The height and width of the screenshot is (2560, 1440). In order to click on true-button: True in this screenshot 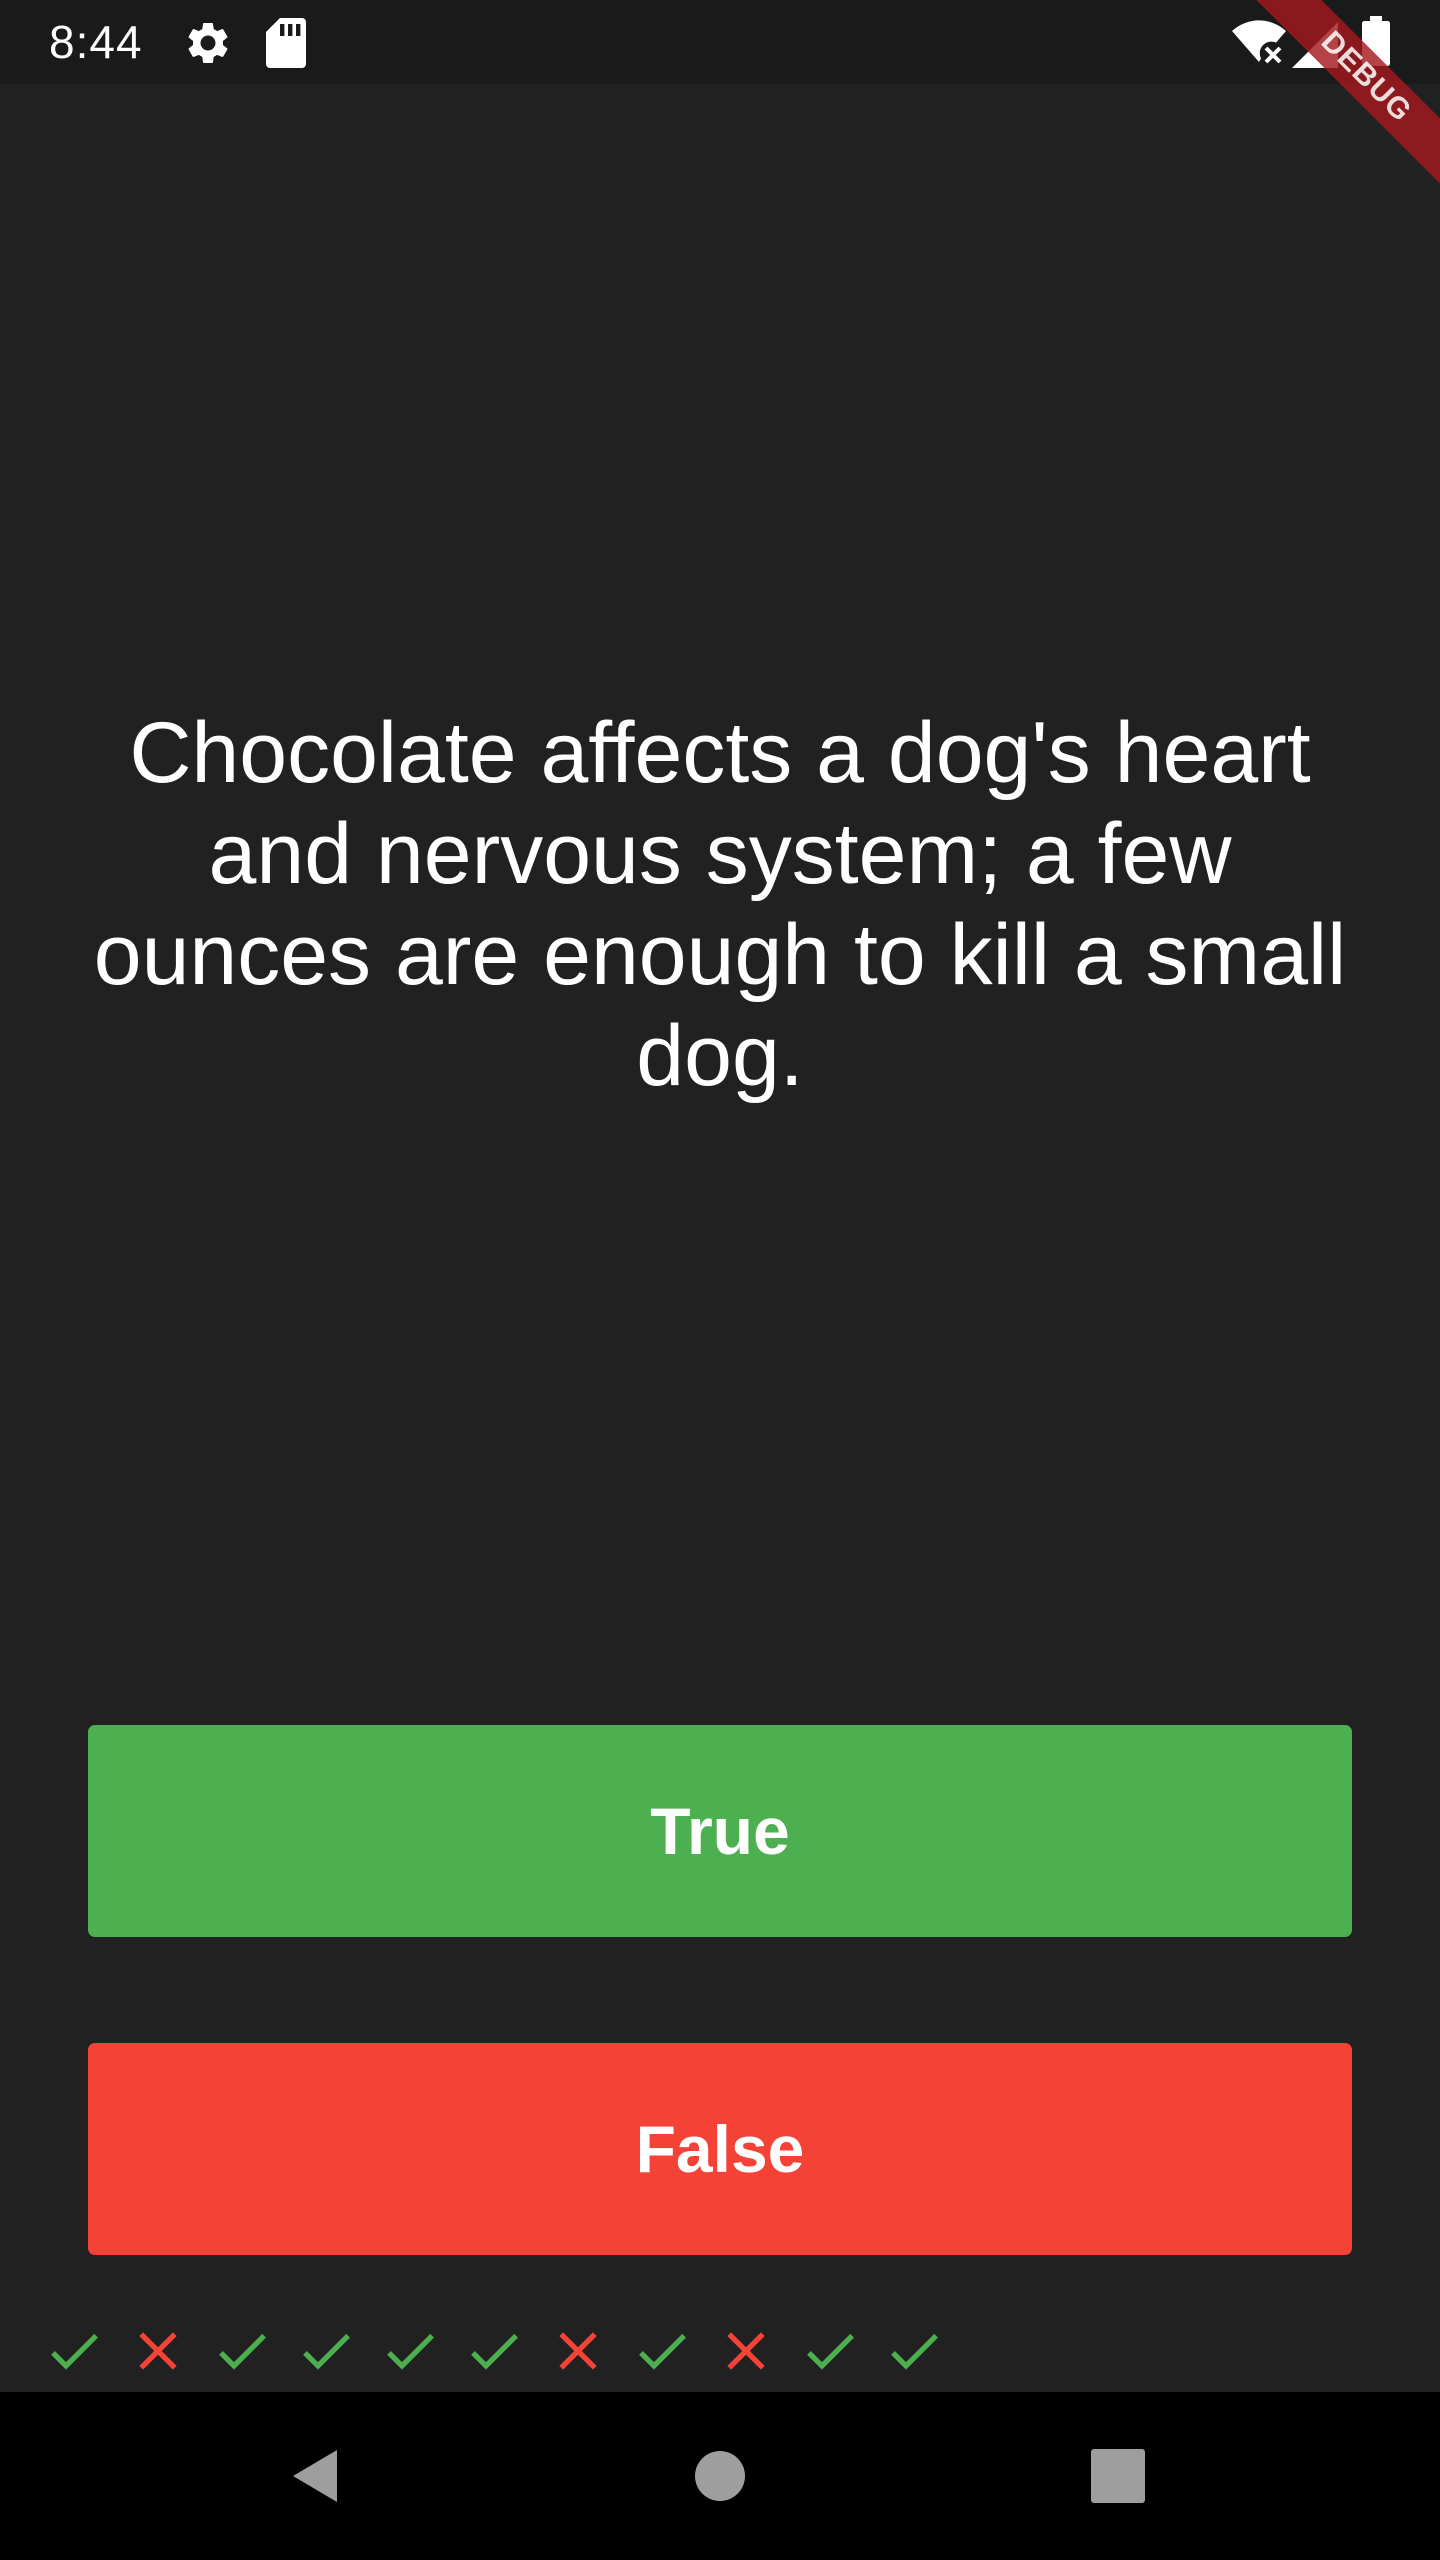, I will do `click(720, 1831)`.